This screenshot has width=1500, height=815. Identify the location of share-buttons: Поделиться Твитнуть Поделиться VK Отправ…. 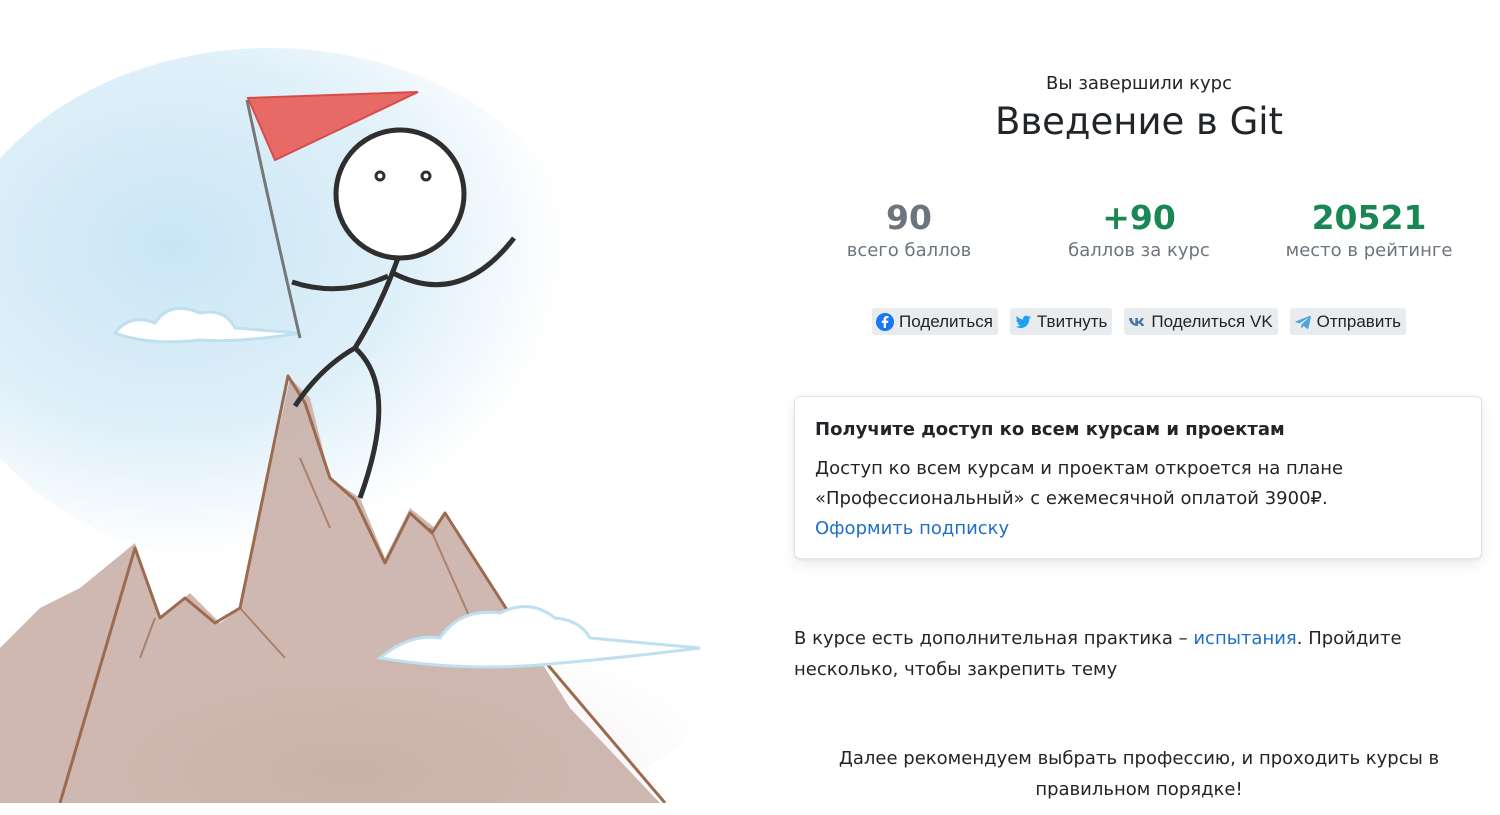
(1139, 321).